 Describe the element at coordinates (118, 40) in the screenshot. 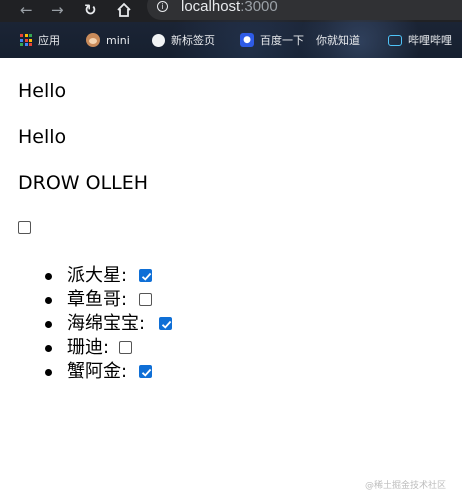

I see `bookmark-label: mini` at that location.